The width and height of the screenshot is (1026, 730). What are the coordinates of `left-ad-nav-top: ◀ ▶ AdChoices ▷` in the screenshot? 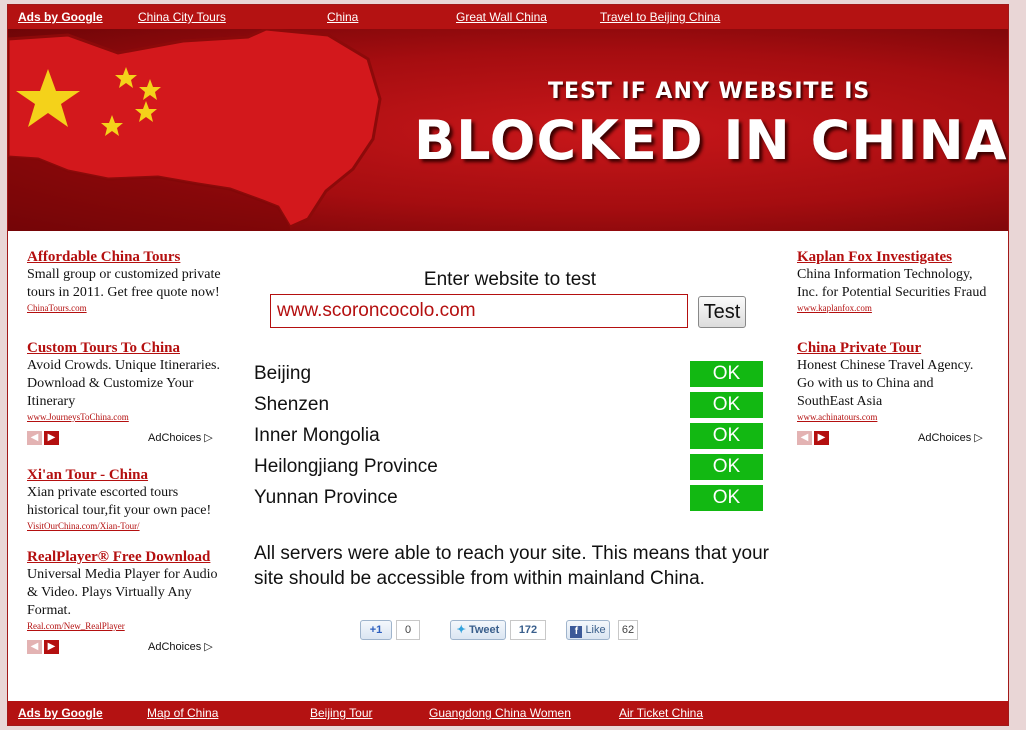 It's located at (127, 438).